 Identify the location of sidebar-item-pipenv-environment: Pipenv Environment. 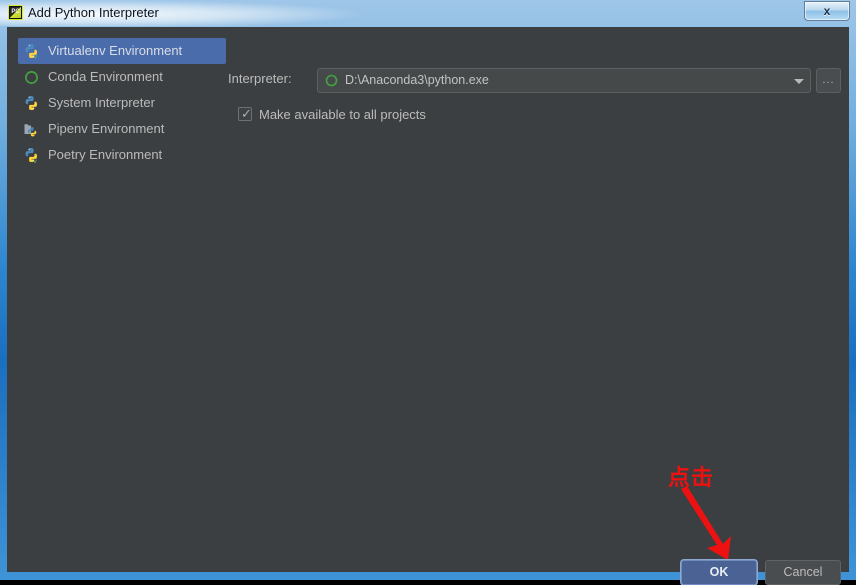
(122, 129).